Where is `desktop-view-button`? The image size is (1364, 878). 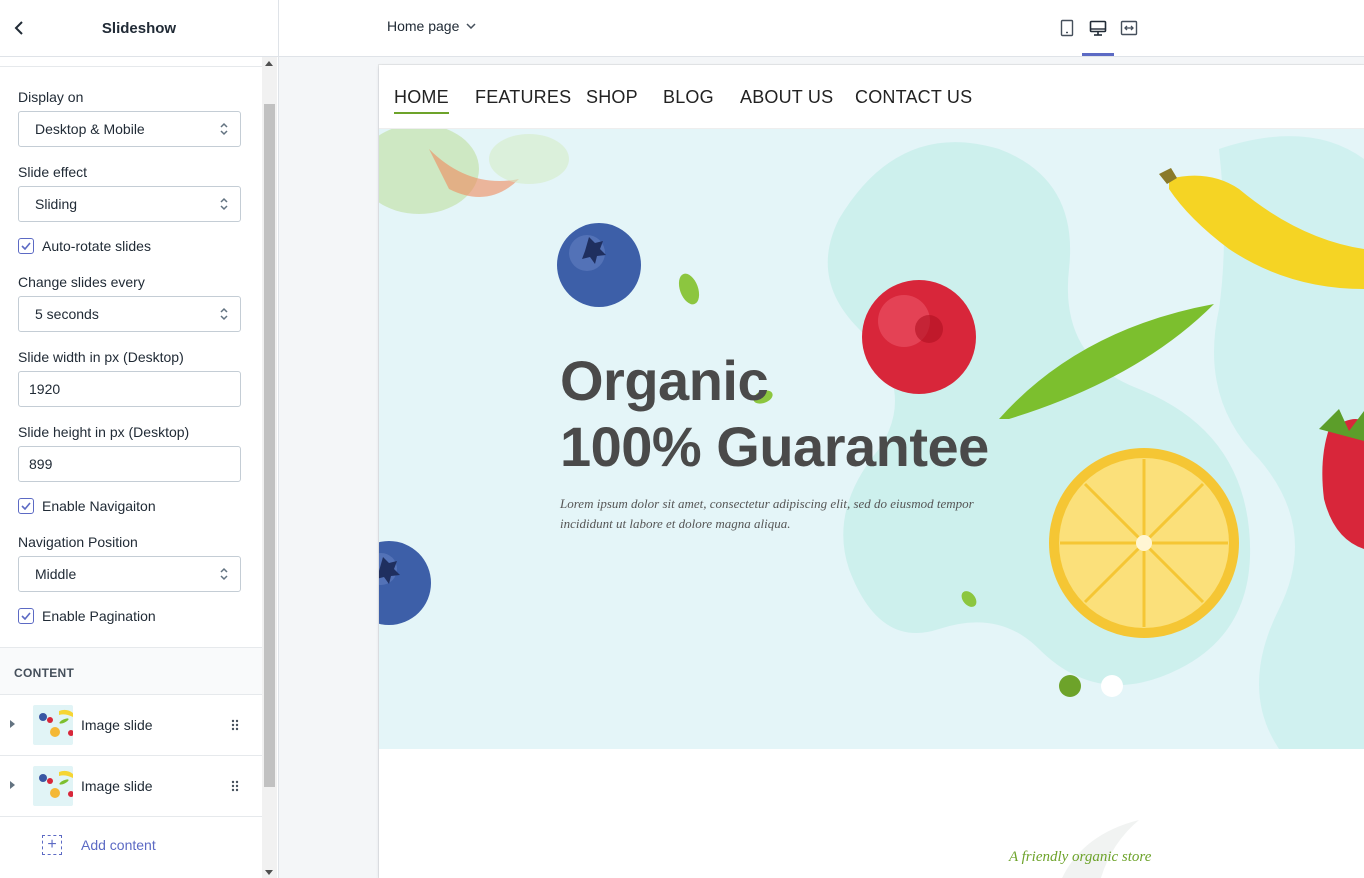
desktop-view-button is located at coordinates (1098, 28).